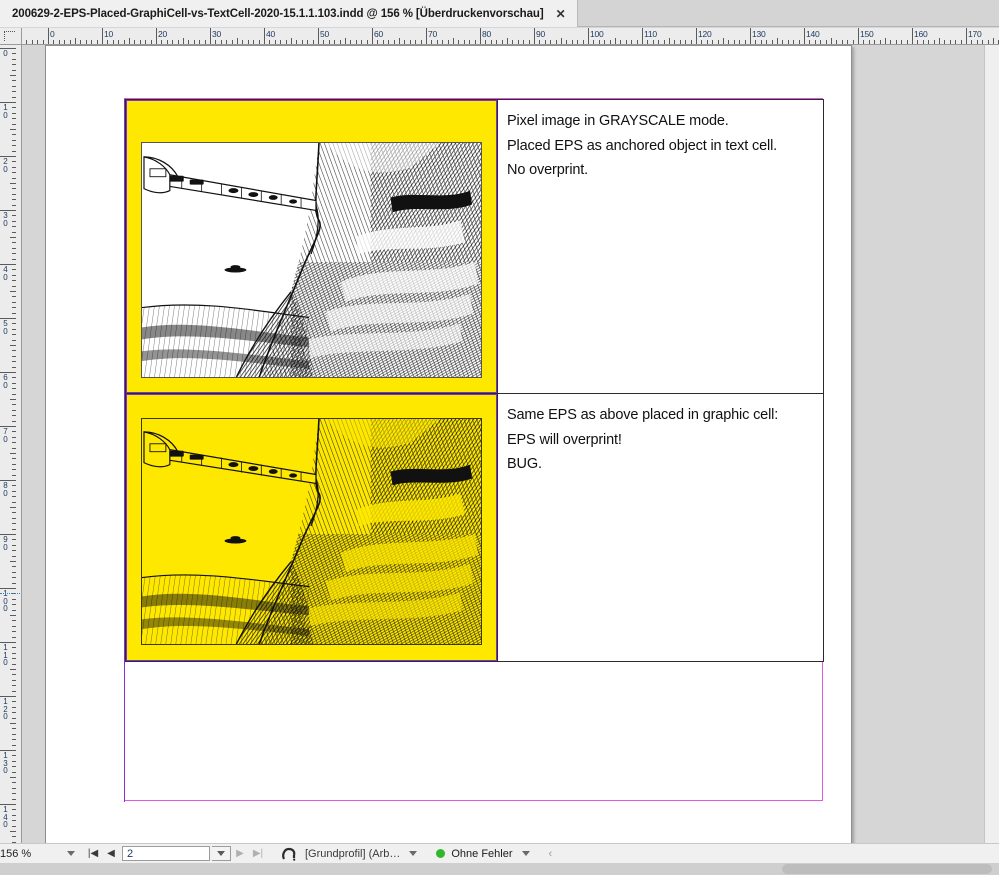  Describe the element at coordinates (991, 450) in the screenshot. I see `vertical-scrollbar` at that location.